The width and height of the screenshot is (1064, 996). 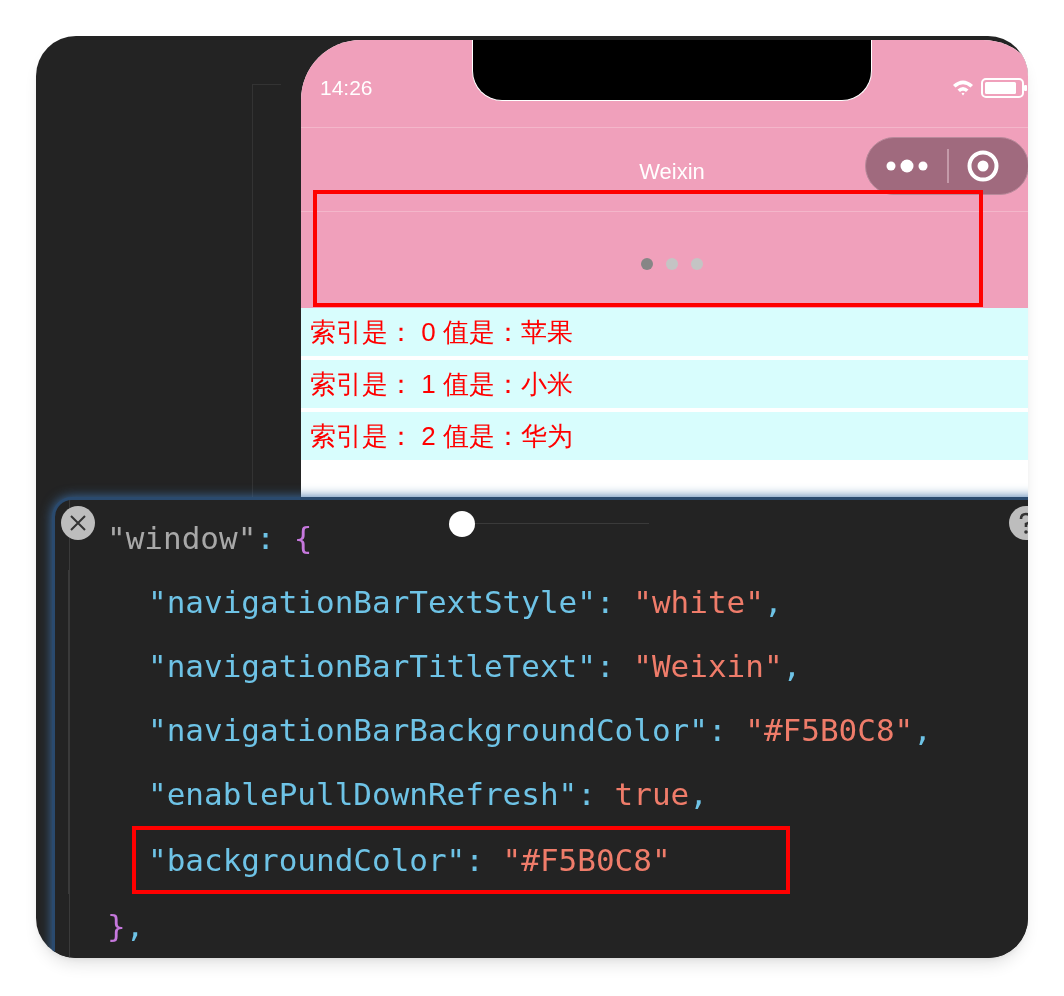 What do you see at coordinates (664, 332) in the screenshot?
I see `list-row: 索引是： 0 值是：苹果` at bounding box center [664, 332].